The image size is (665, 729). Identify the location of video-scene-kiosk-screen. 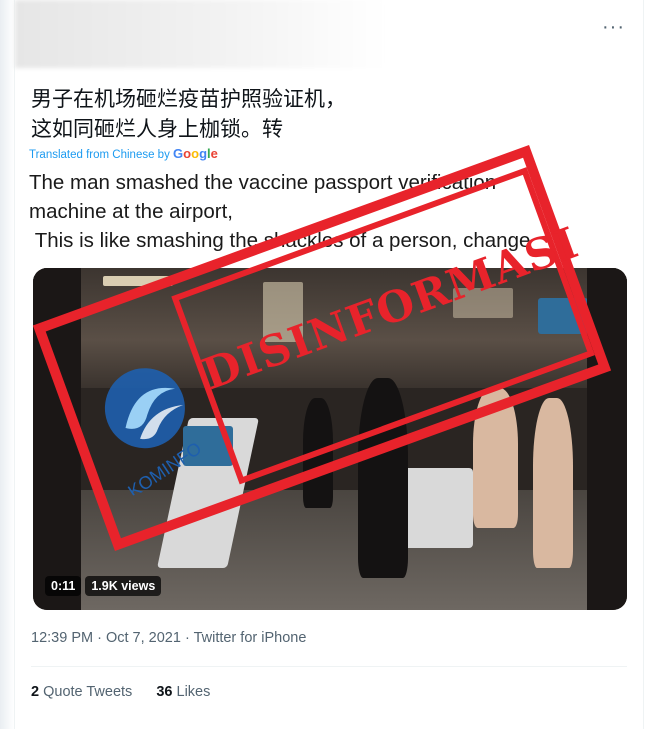
(208, 446).